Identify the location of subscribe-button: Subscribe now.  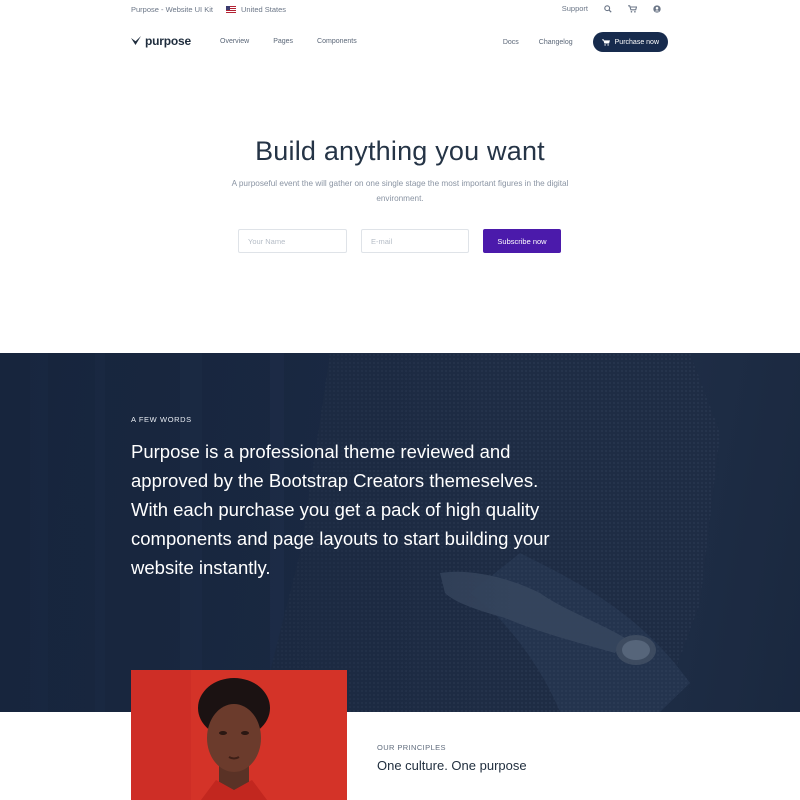
(522, 241).